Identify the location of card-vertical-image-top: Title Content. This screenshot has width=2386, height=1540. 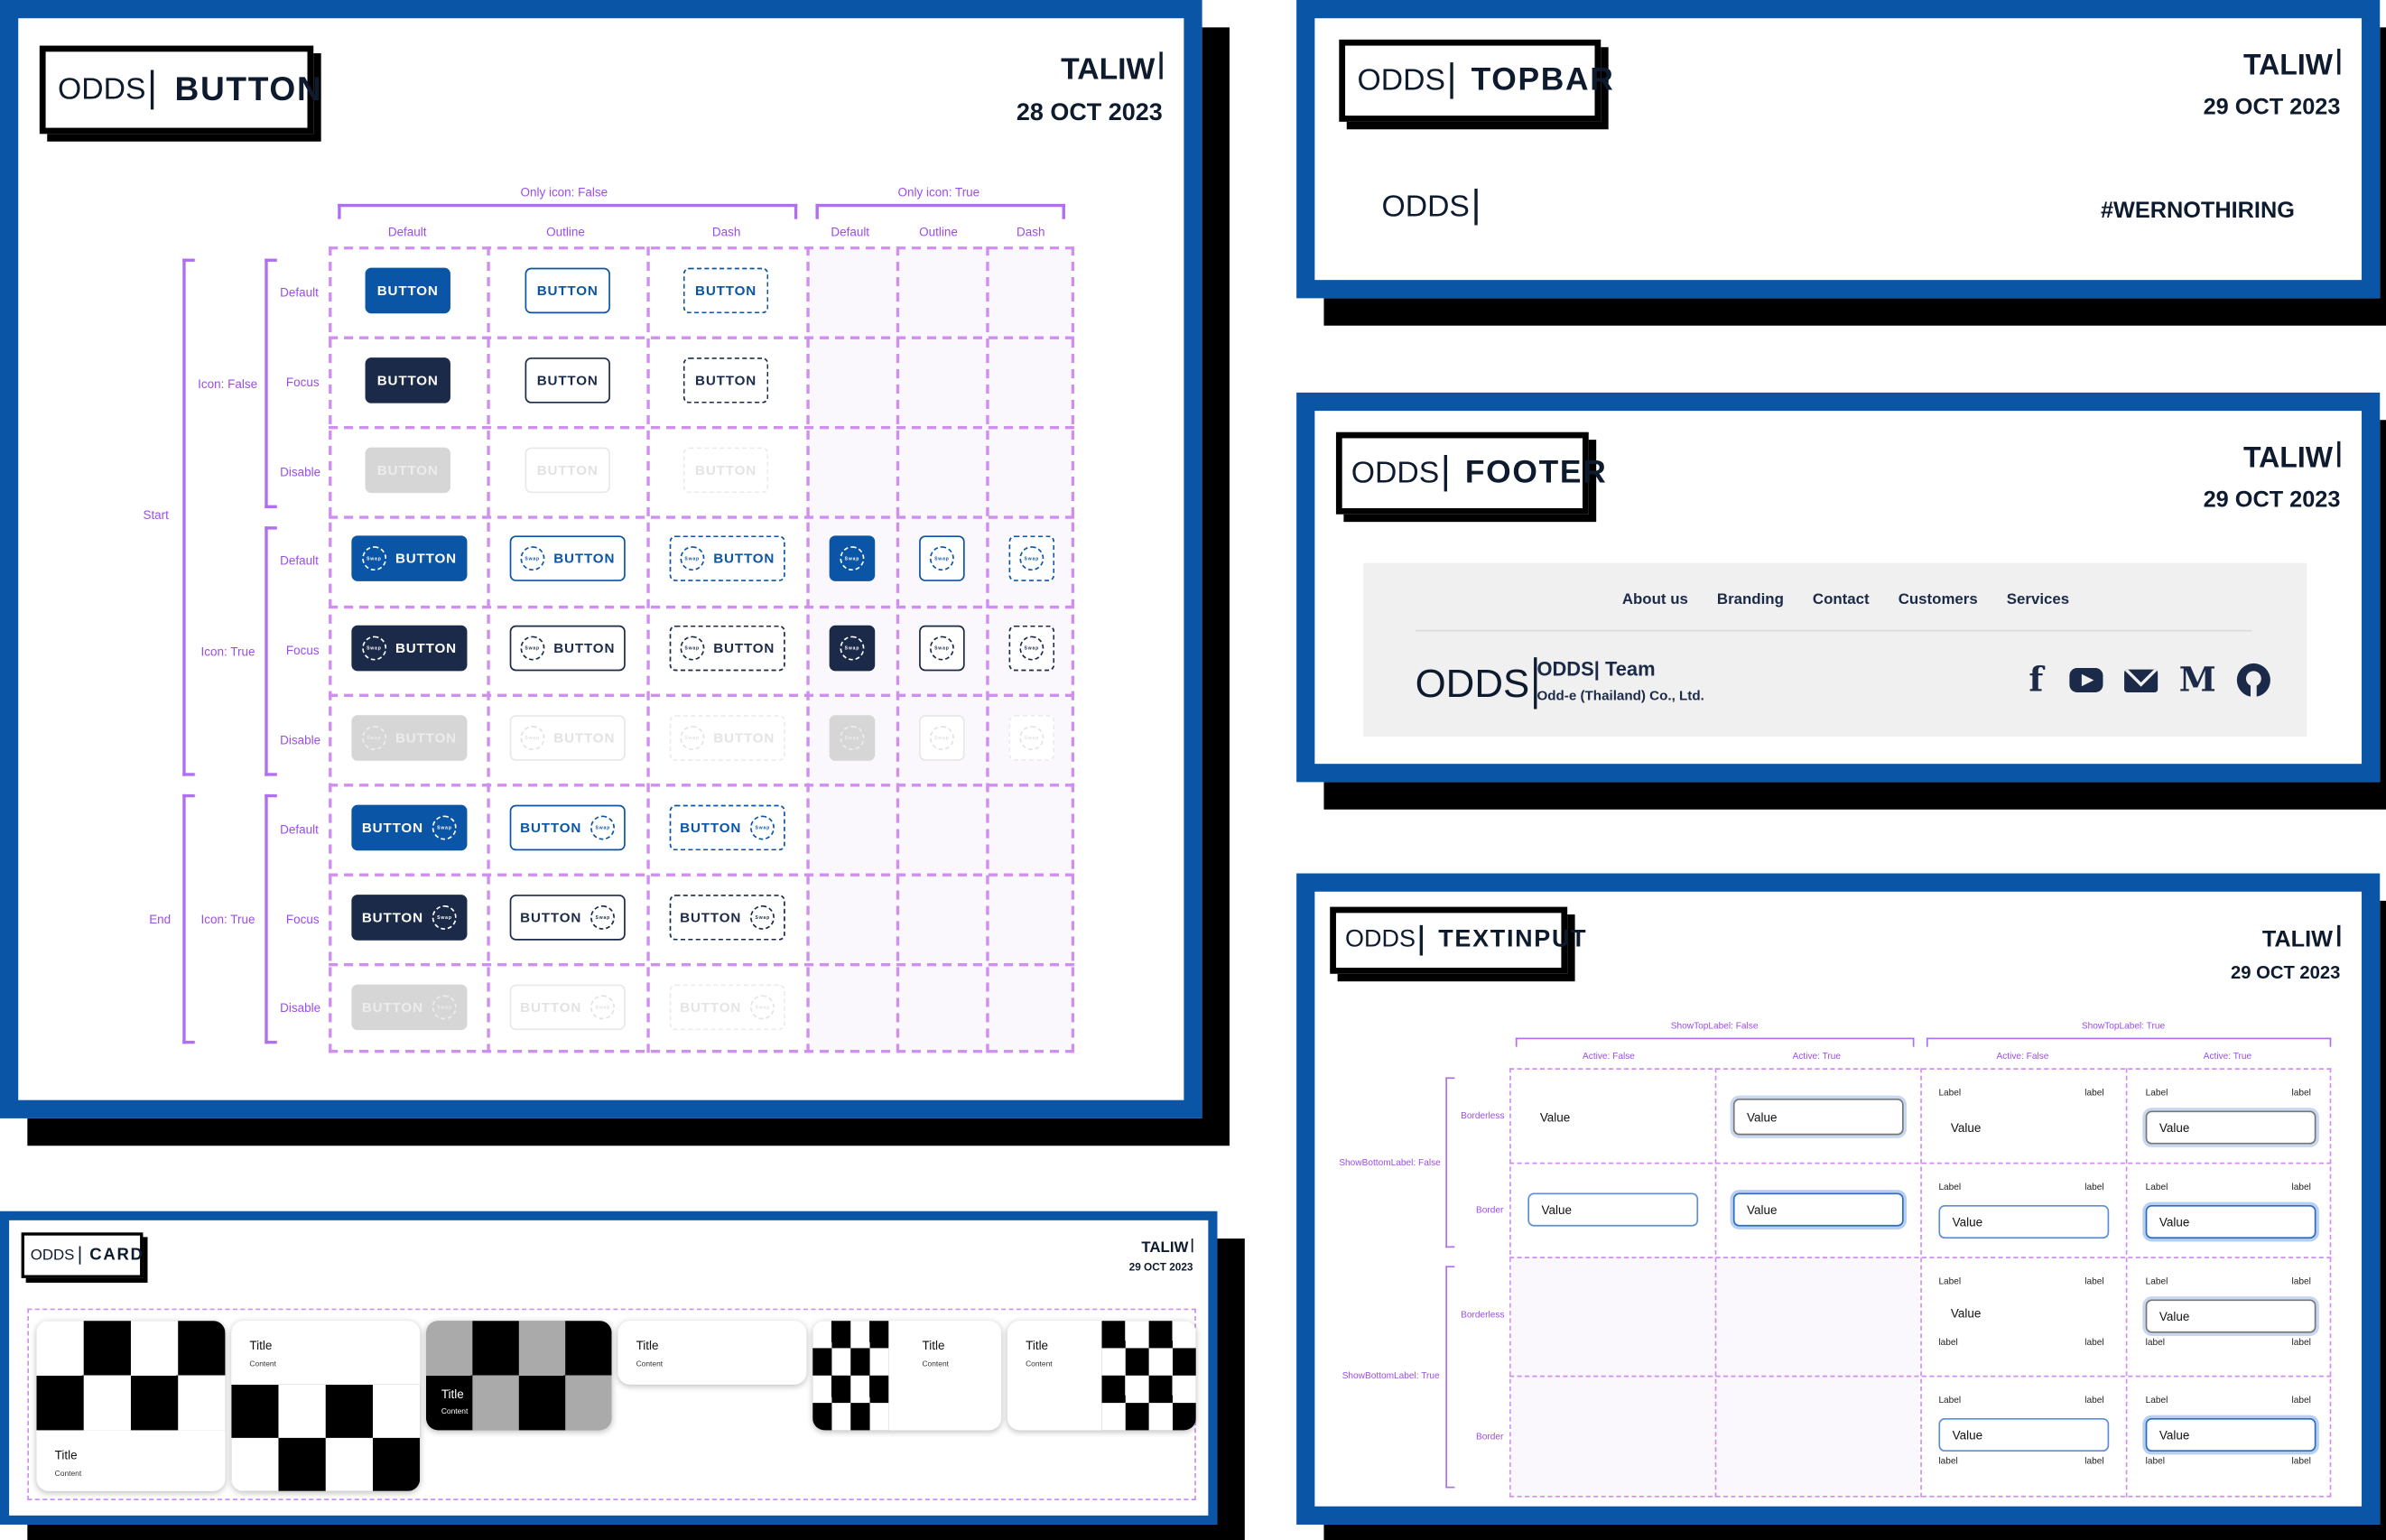
(131, 1406).